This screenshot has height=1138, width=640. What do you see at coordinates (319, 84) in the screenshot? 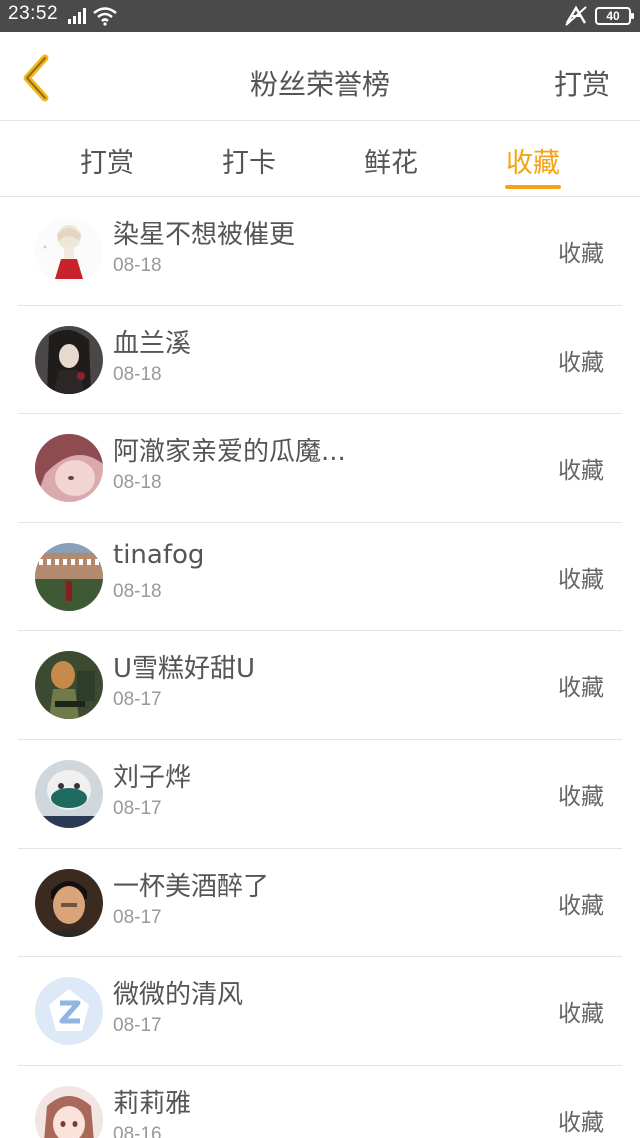
I see `page-title: 粉丝荣誉榜` at bounding box center [319, 84].